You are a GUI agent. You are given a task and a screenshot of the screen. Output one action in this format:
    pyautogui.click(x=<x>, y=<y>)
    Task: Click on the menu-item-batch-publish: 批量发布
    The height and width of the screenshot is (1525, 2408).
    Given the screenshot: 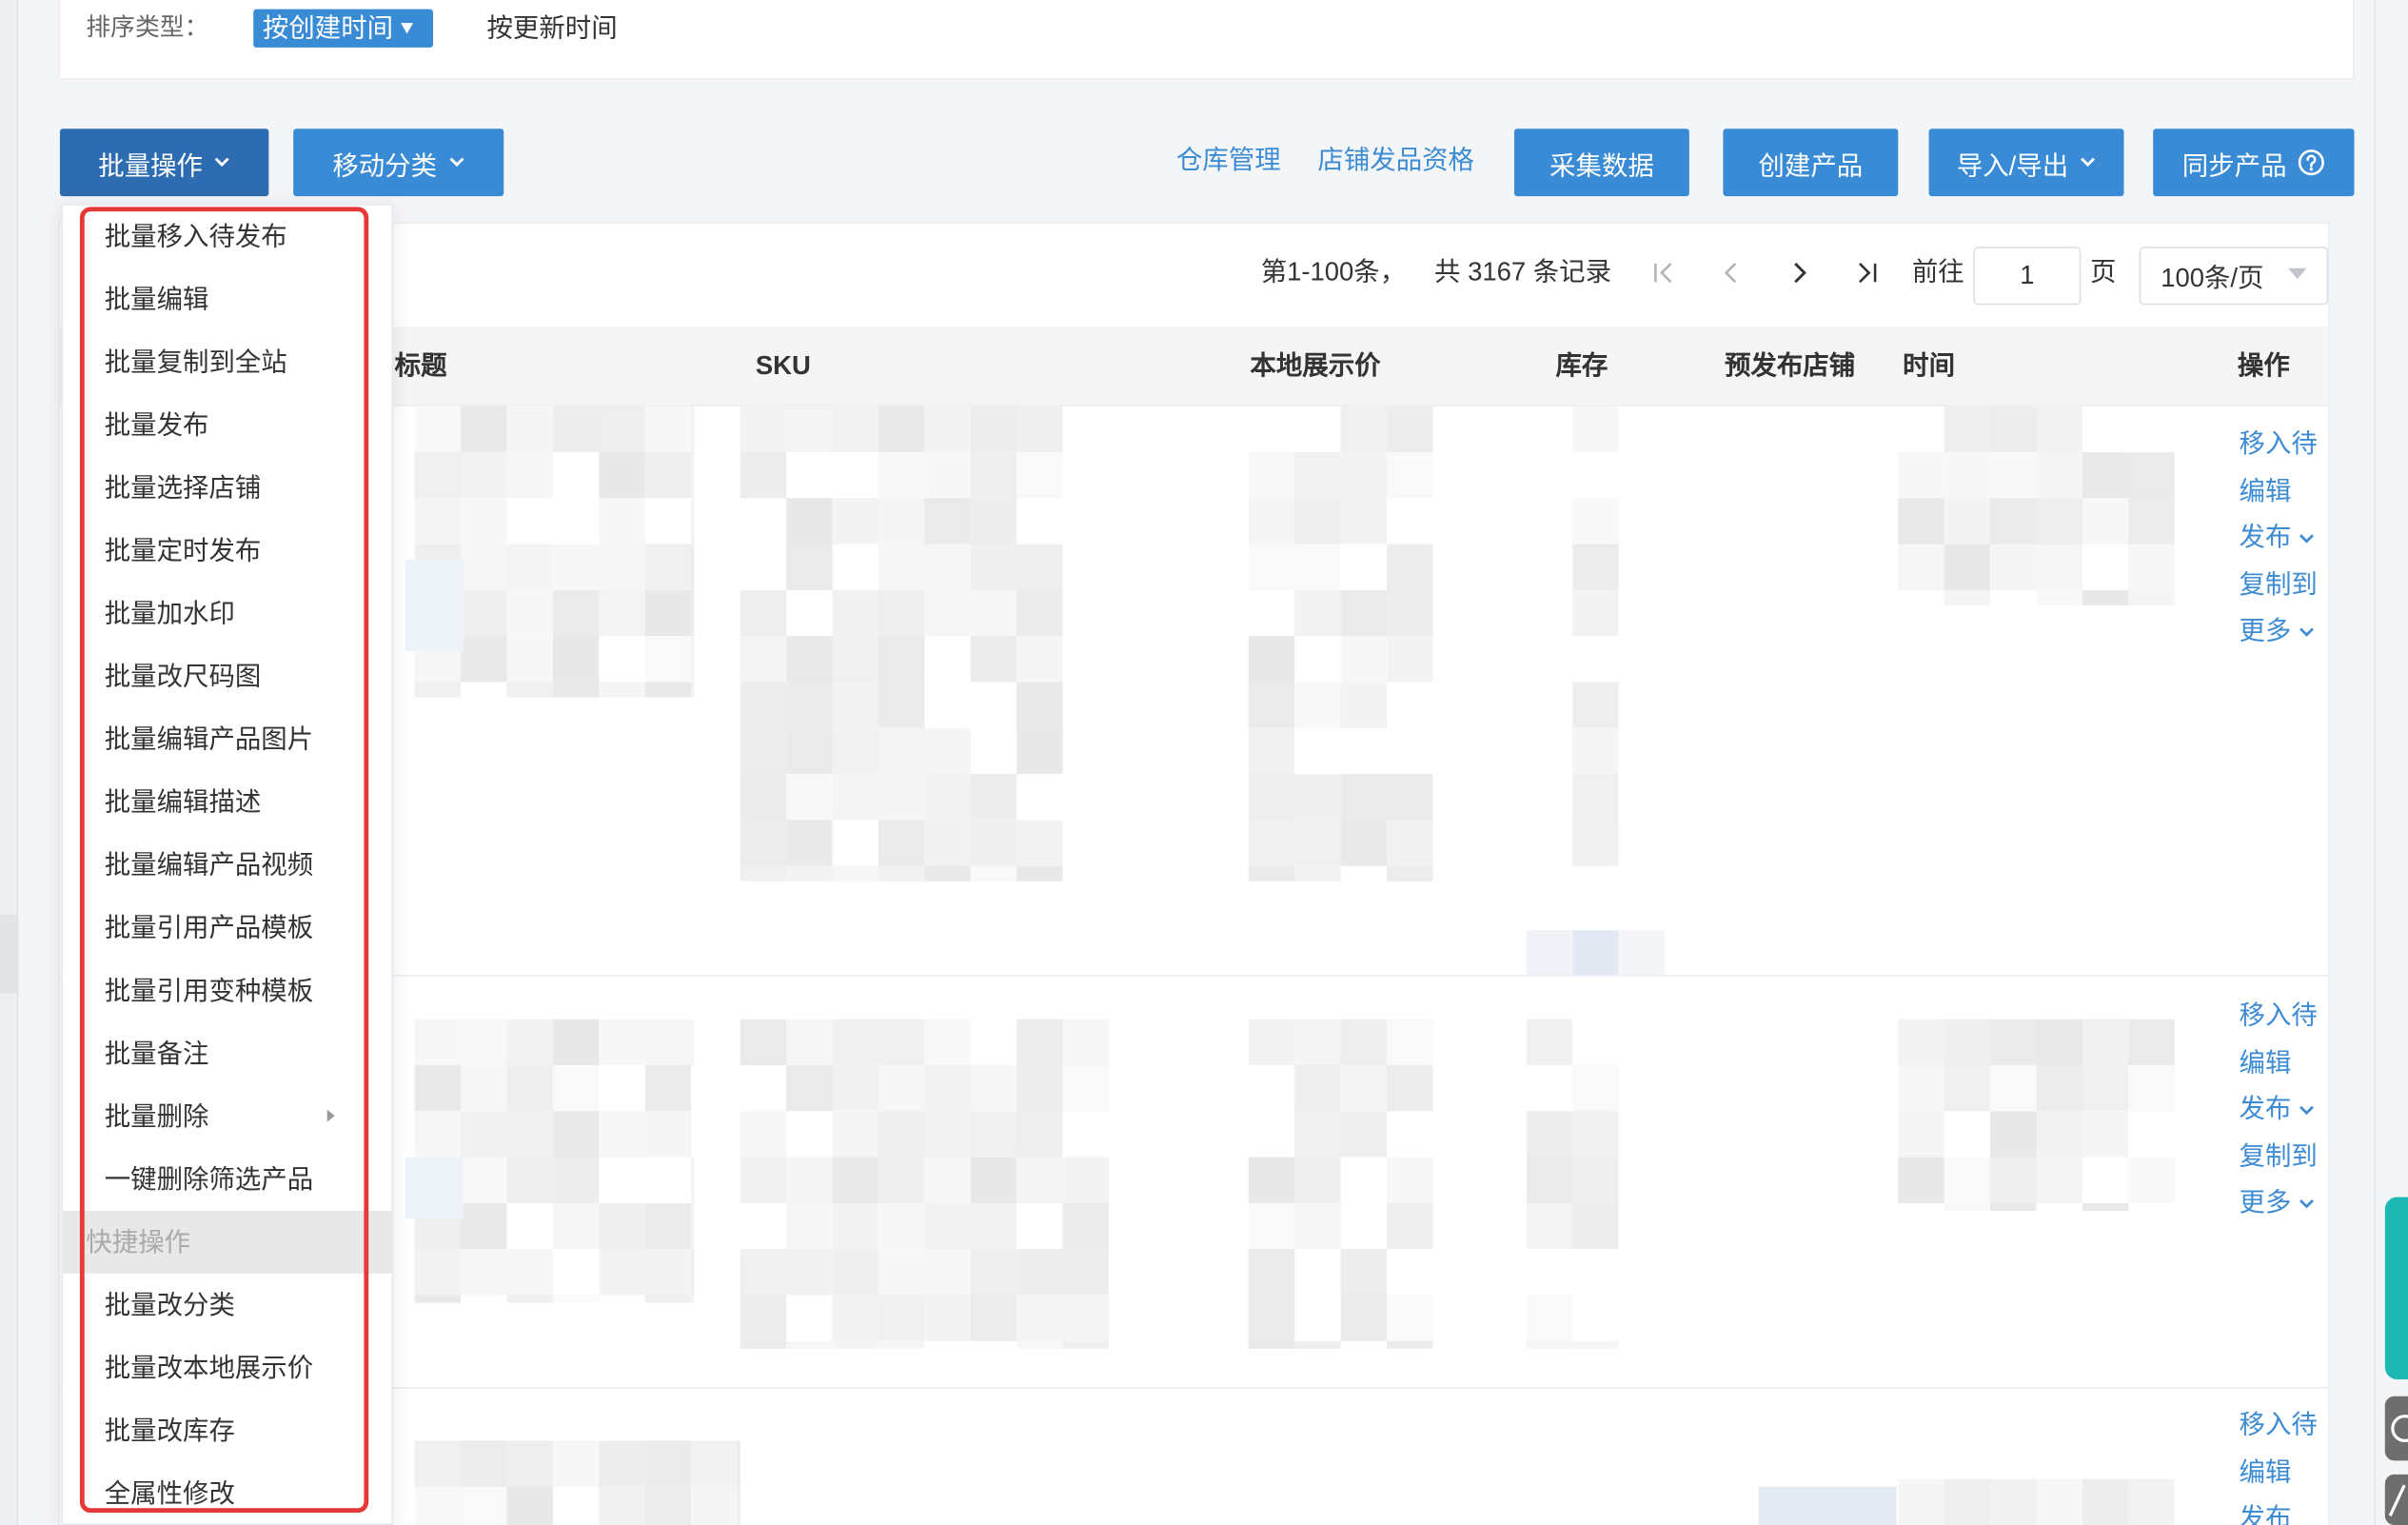 What is the action you would take?
    pyautogui.click(x=227, y=425)
    